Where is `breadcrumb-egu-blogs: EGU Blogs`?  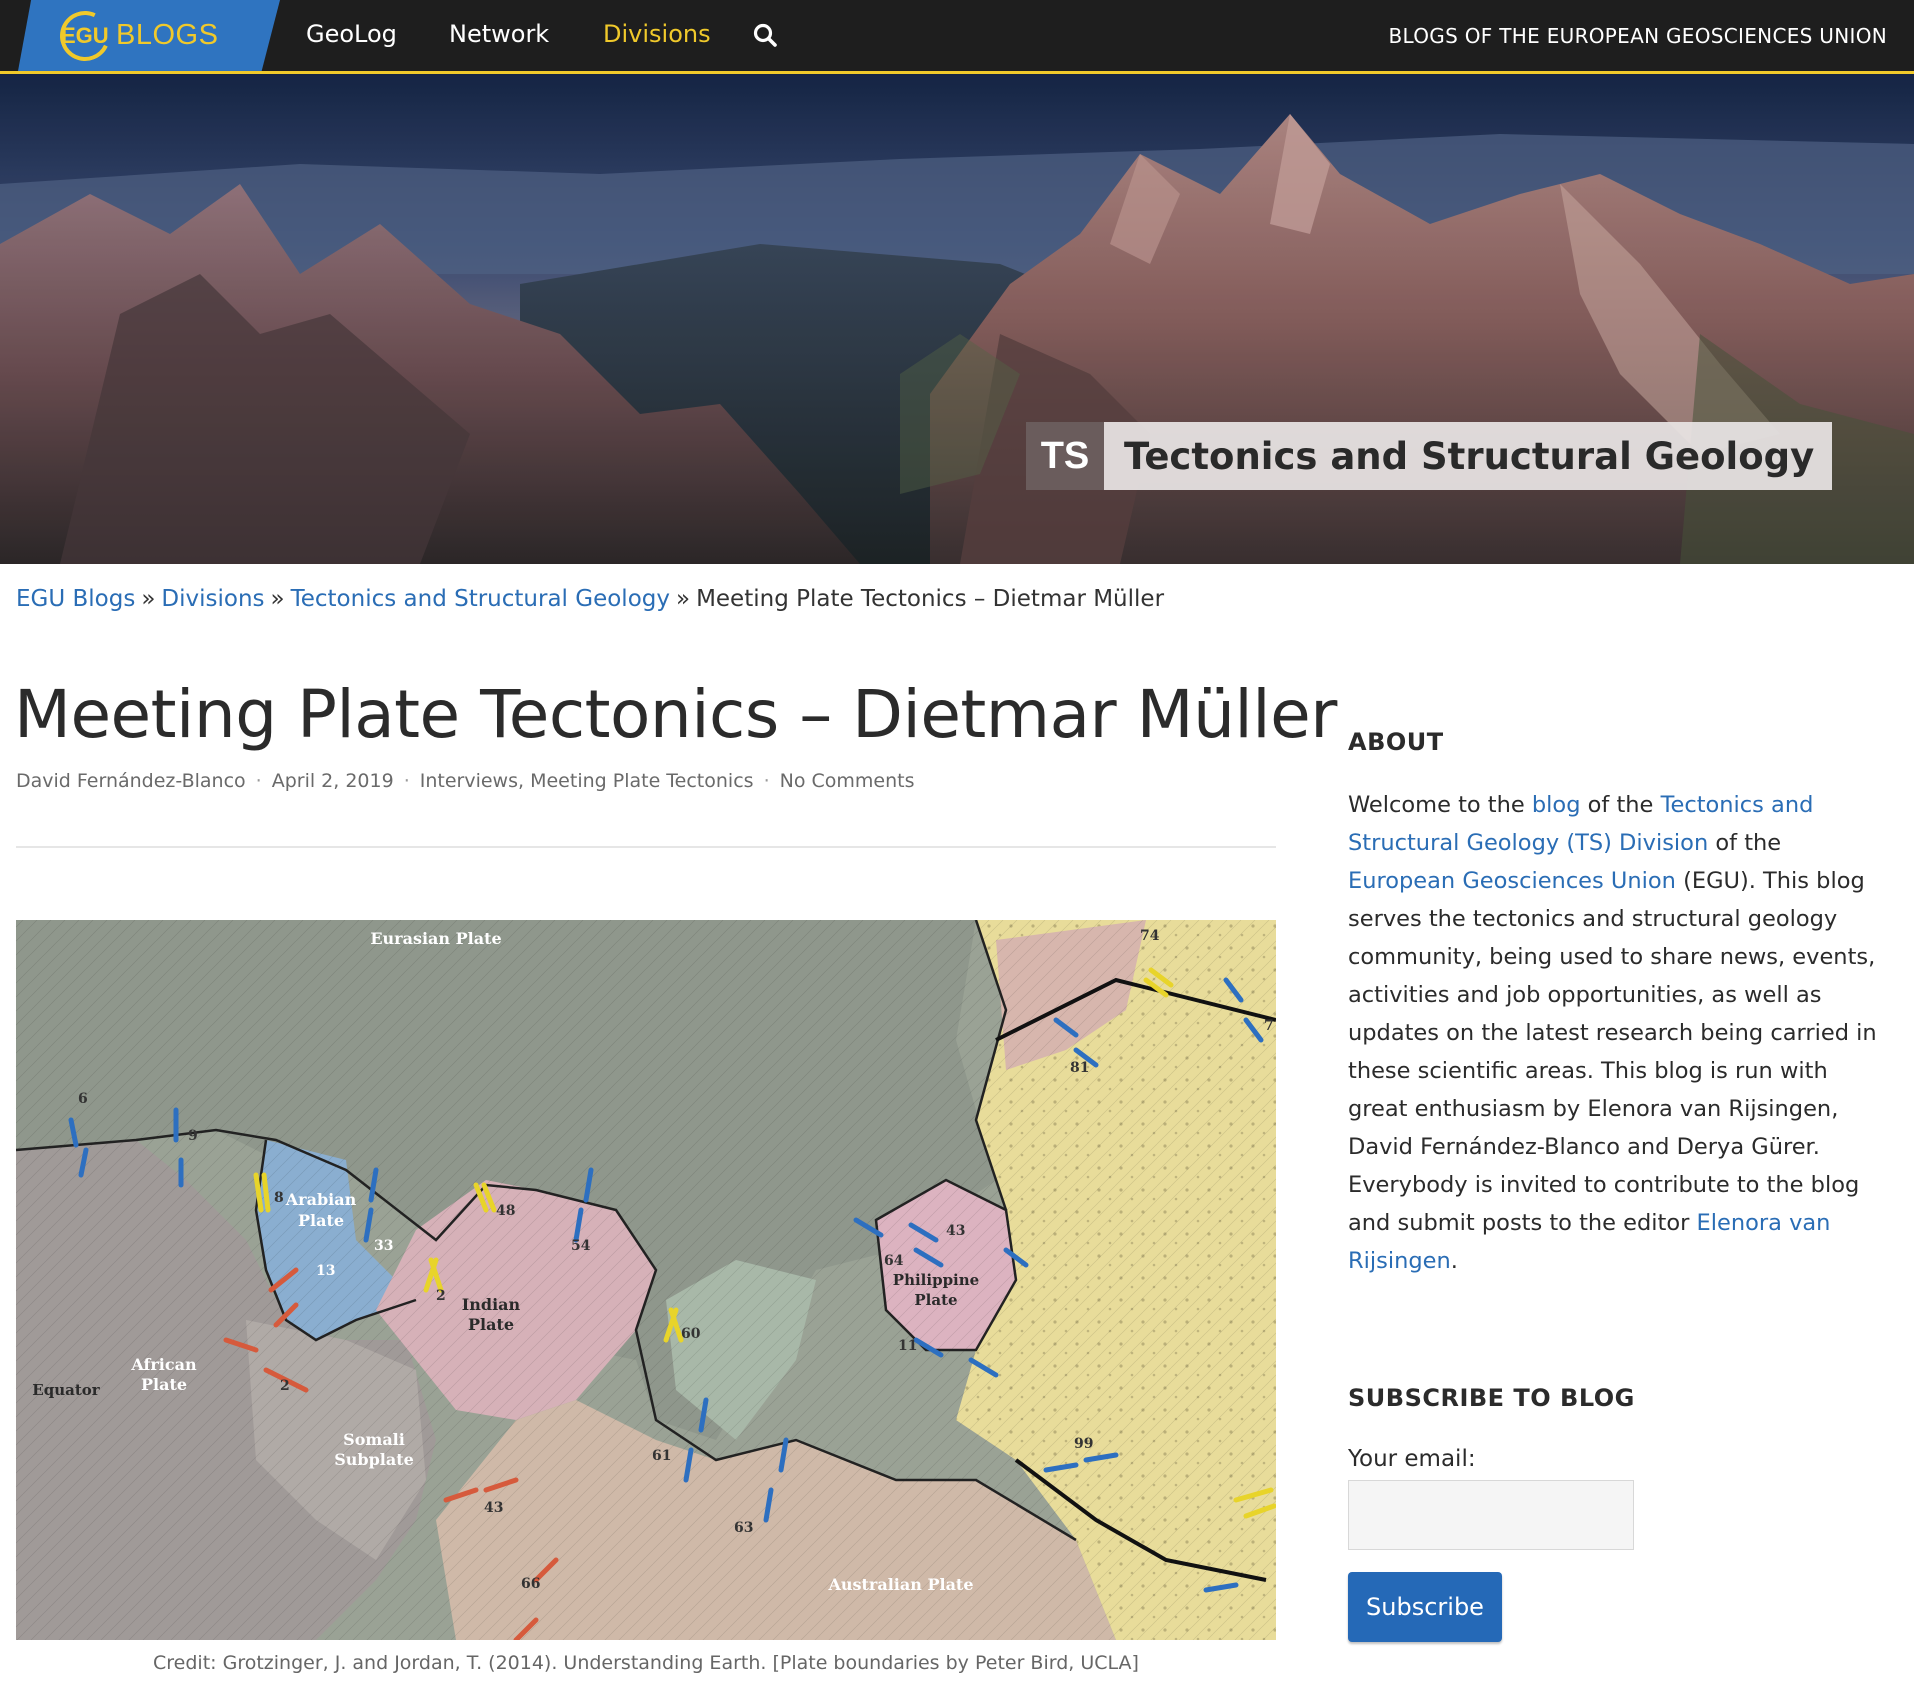
breadcrumb-egu-blogs: EGU Blogs is located at coordinates (75, 599).